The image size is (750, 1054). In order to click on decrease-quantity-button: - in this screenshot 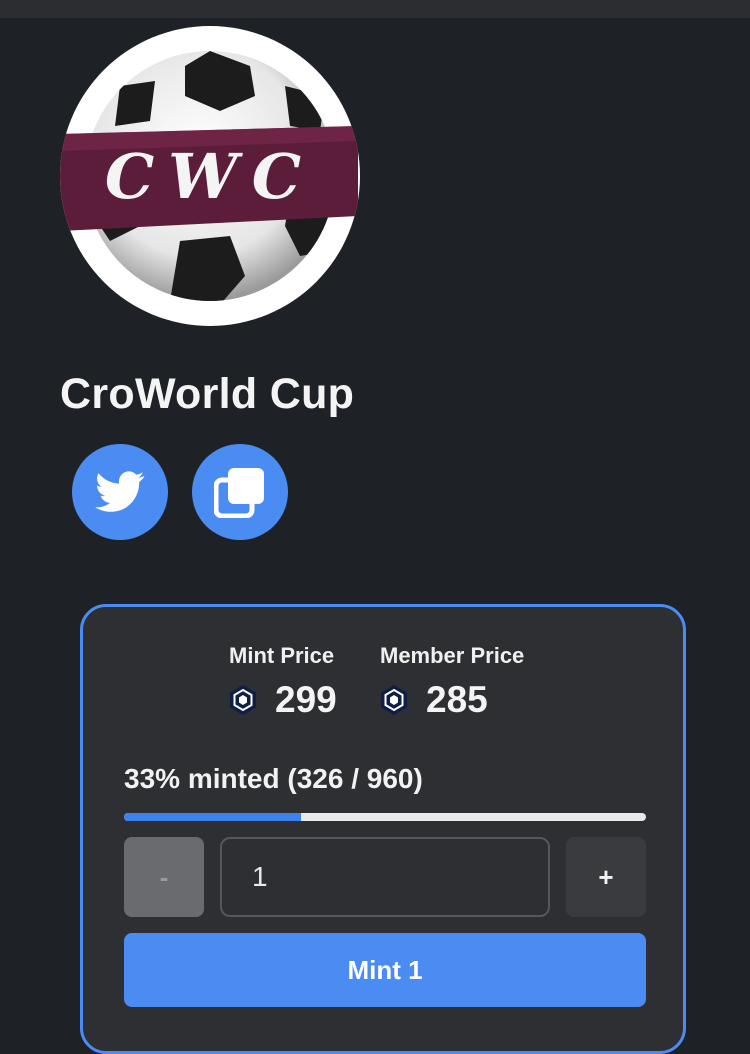, I will do `click(164, 877)`.